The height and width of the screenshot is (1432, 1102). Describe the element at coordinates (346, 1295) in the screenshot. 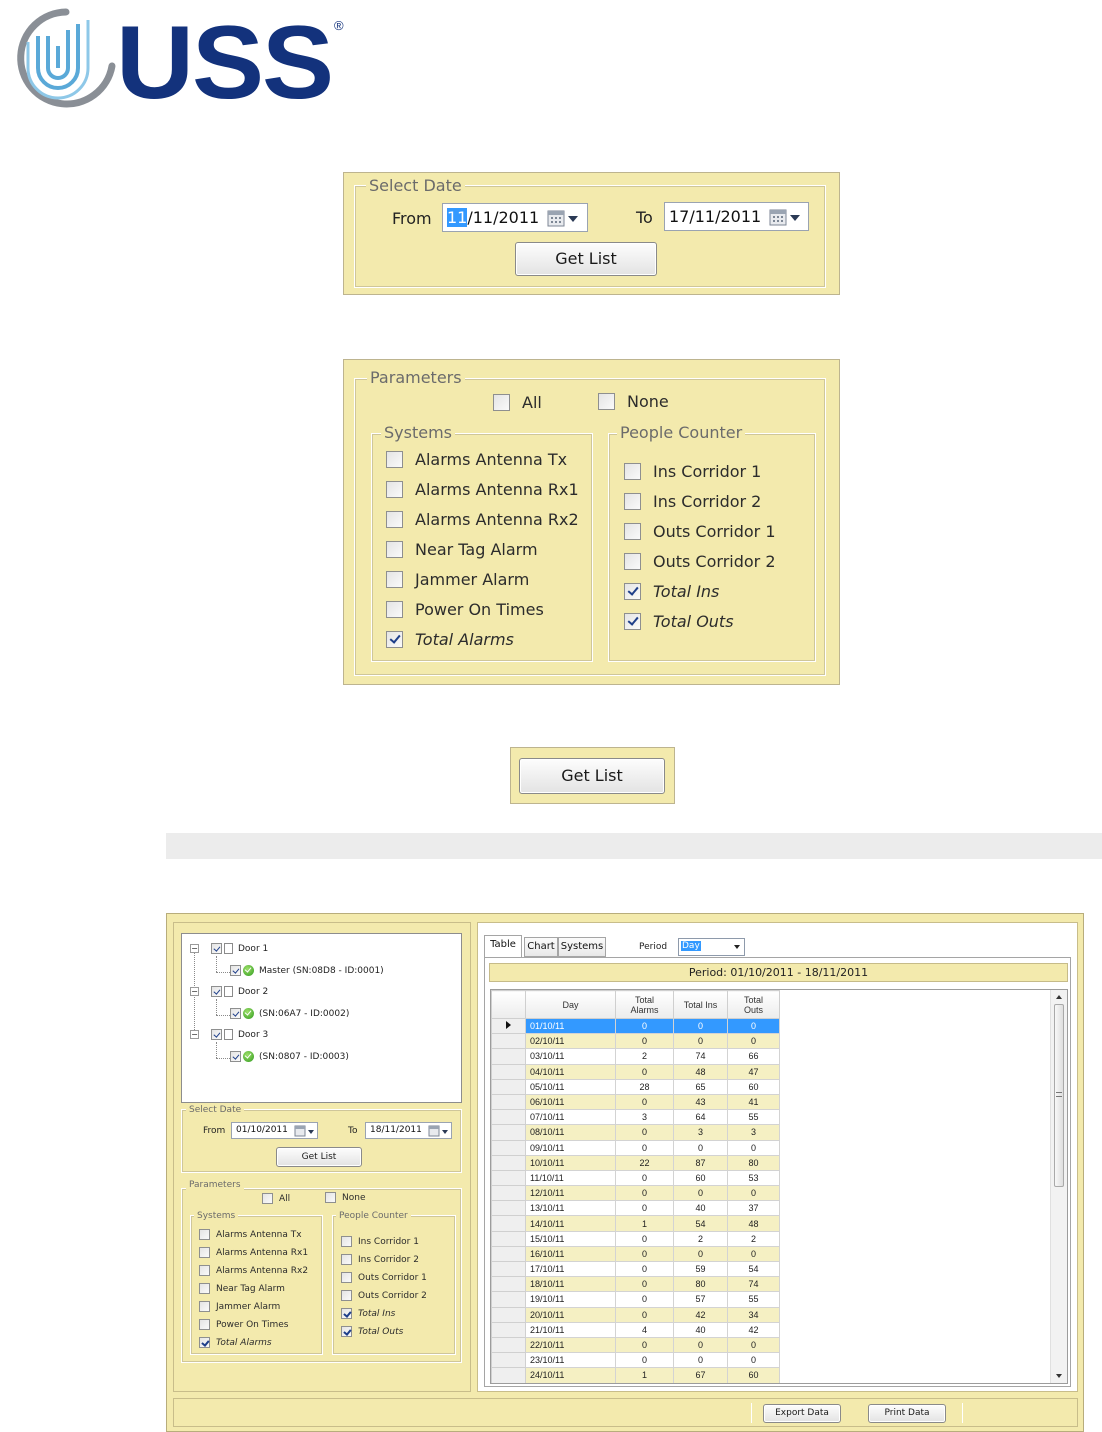

I see `app-outs-corridor-2-checkbox-box` at that location.